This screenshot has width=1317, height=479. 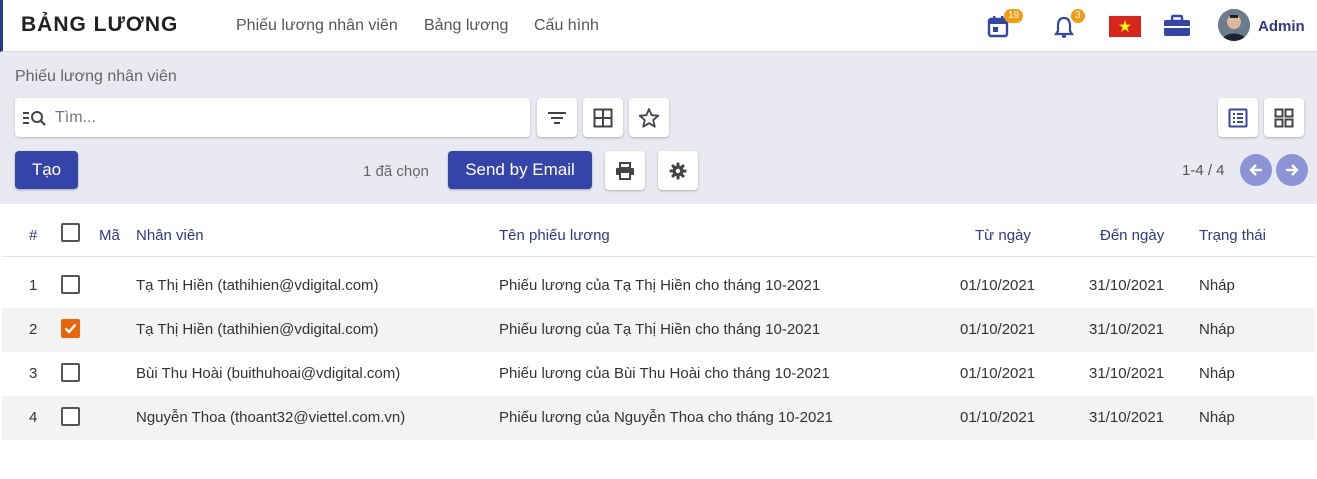 What do you see at coordinates (109, 235) in the screenshot?
I see `column-code: Mã` at bounding box center [109, 235].